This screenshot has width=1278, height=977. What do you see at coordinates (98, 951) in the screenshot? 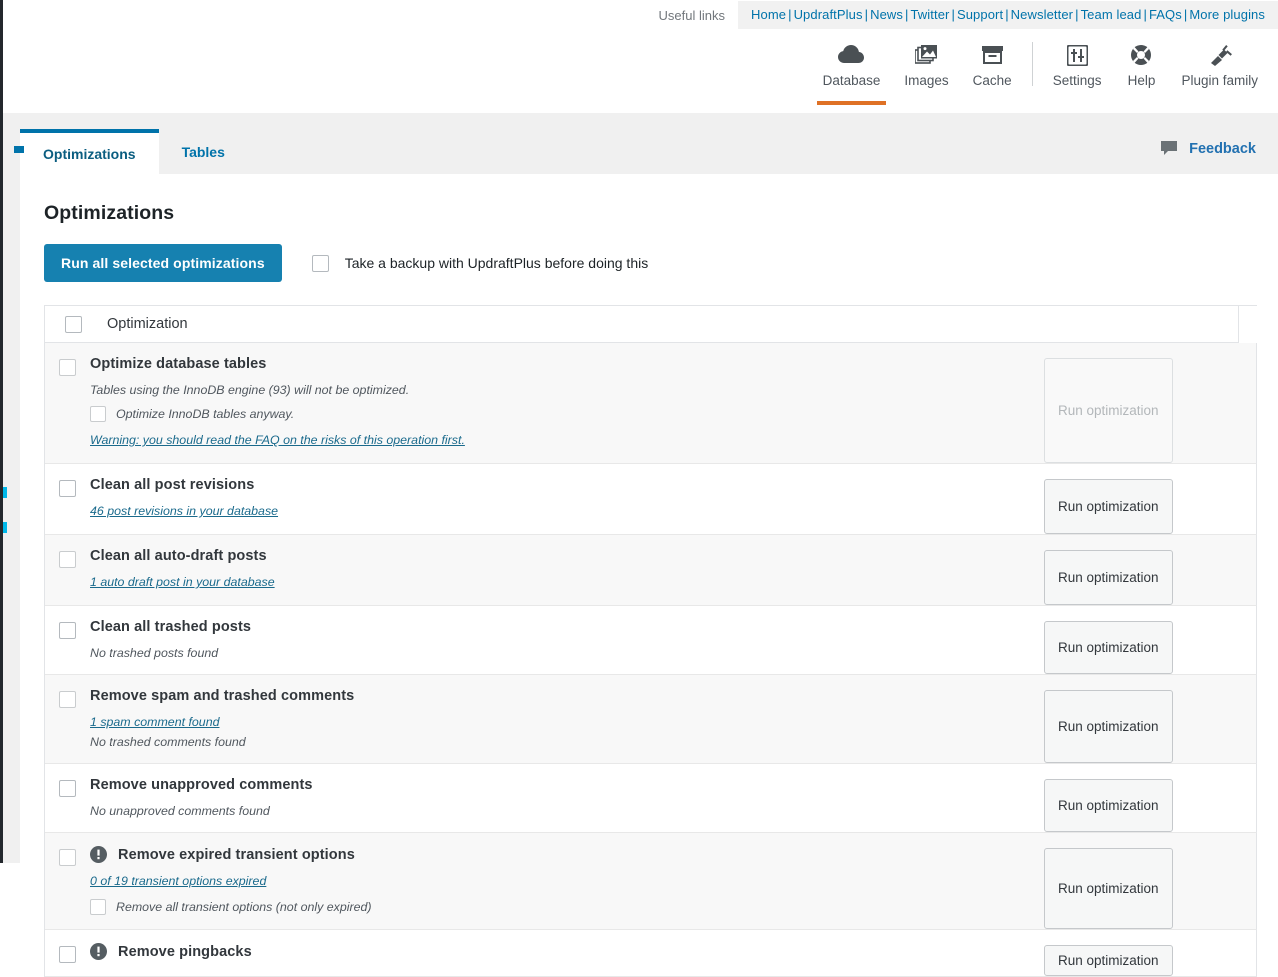
I see `warning-icon` at bounding box center [98, 951].